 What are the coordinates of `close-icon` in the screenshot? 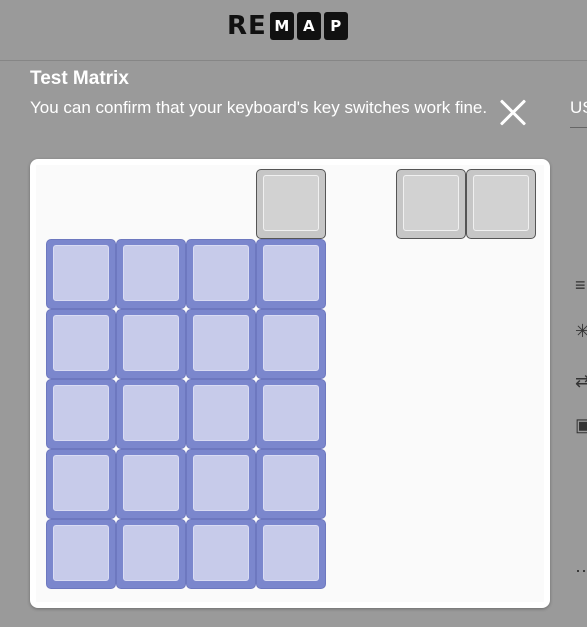 It's located at (513, 113).